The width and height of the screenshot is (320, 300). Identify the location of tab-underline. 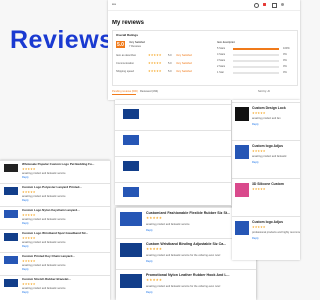
(124, 94).